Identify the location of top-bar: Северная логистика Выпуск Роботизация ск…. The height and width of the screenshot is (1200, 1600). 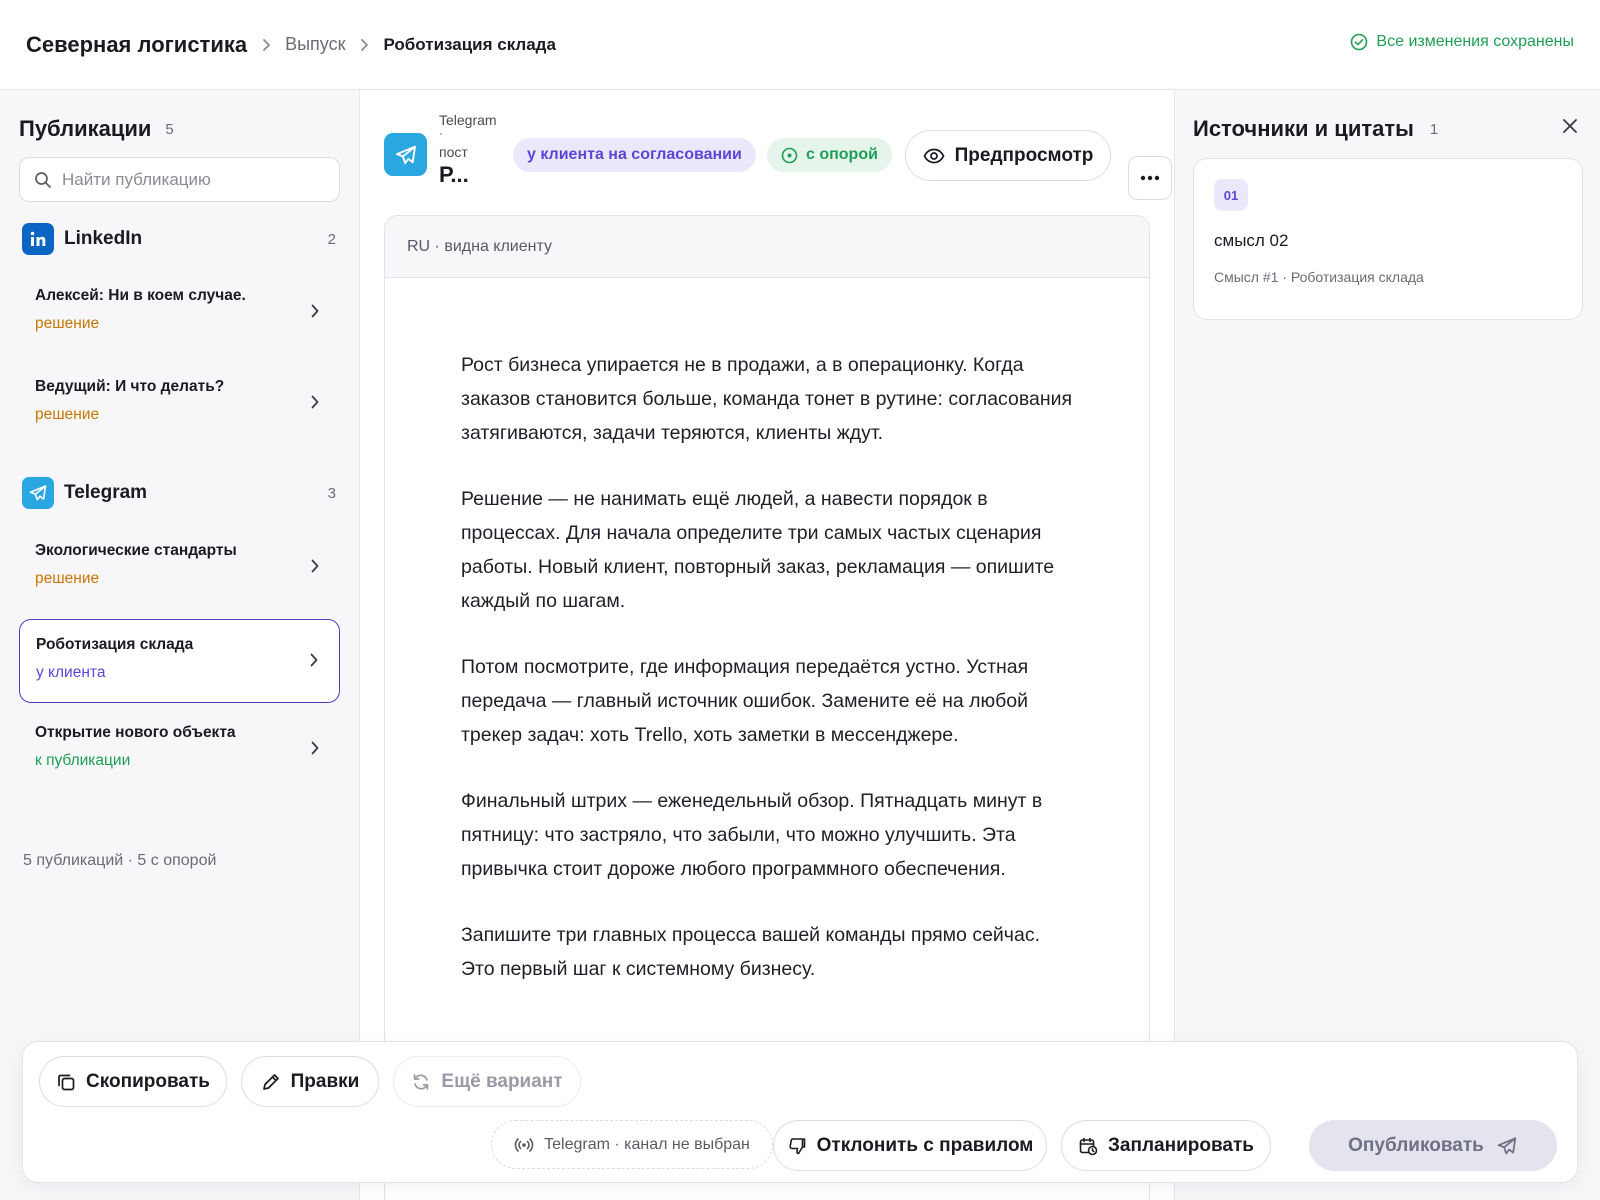
(800, 45).